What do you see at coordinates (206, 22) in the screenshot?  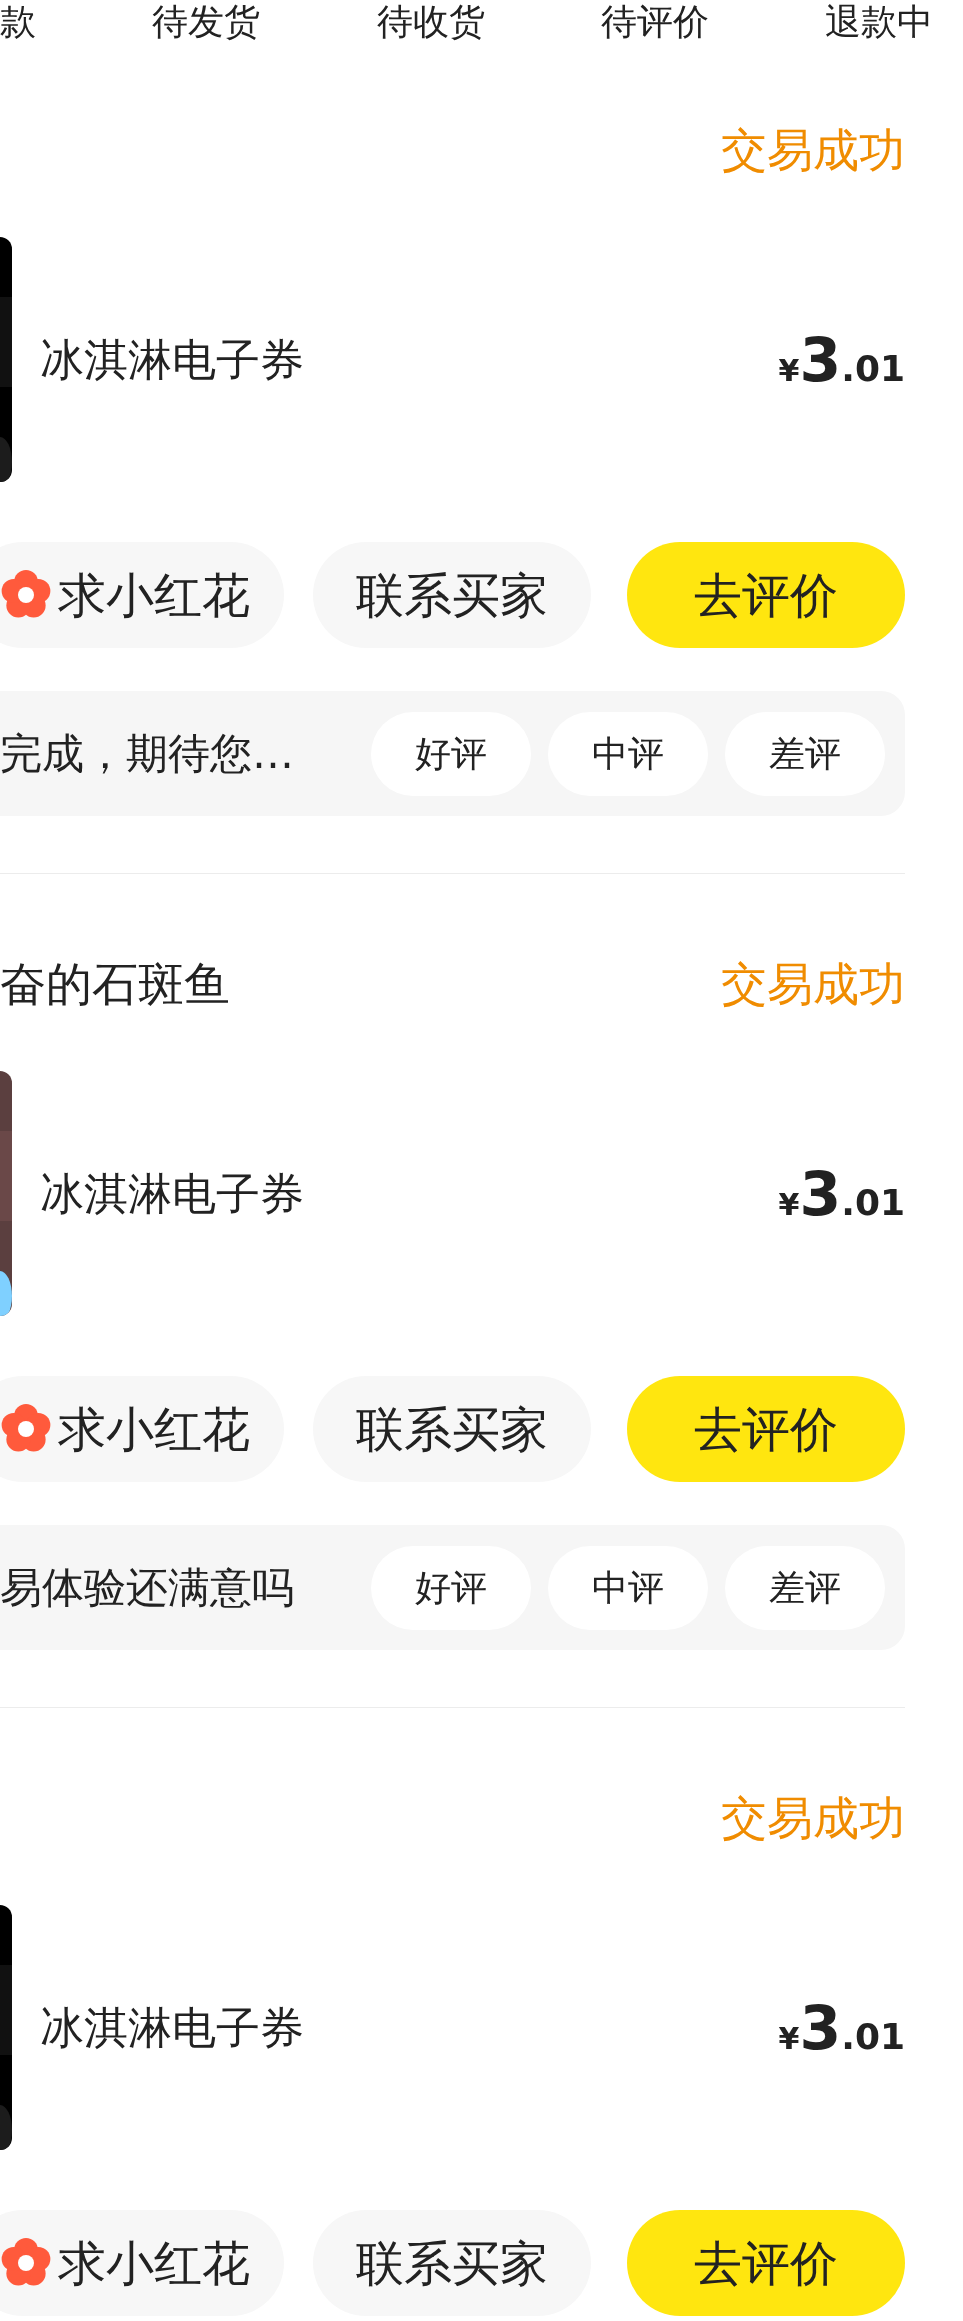 I see `order-tab: 待发货` at bounding box center [206, 22].